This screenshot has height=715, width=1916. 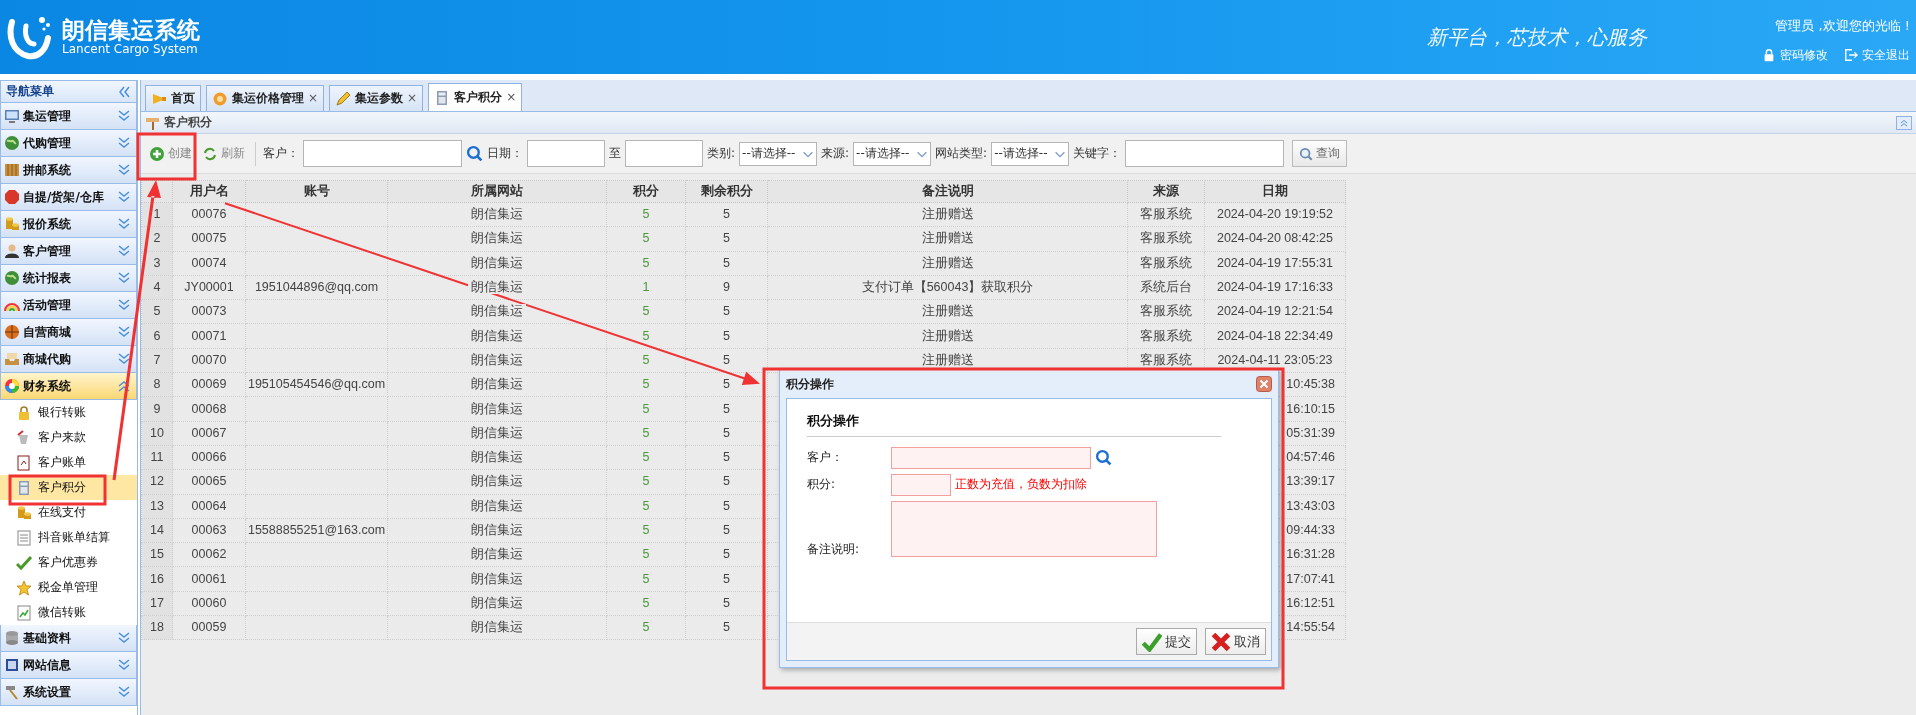 What do you see at coordinates (68, 197) in the screenshot?
I see `menu-section: 自提/货架/仓库` at bounding box center [68, 197].